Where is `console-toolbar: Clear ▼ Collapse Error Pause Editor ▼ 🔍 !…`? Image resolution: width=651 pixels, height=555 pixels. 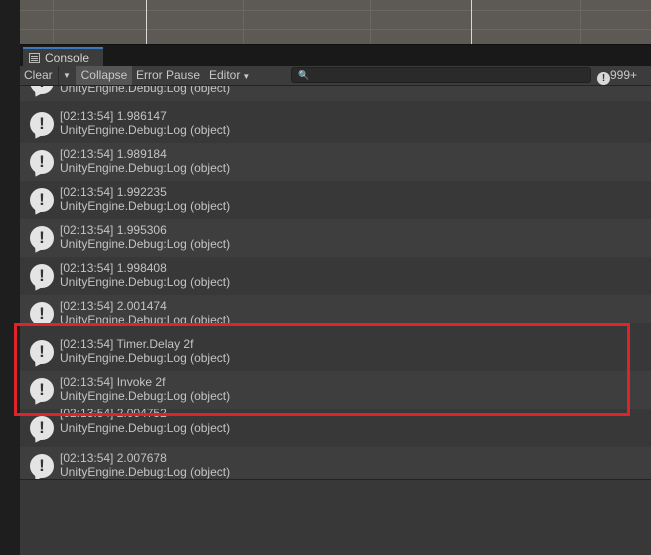 console-toolbar: Clear ▼ Collapse Error Pause Editor ▼ 🔍 !… is located at coordinates (335, 76).